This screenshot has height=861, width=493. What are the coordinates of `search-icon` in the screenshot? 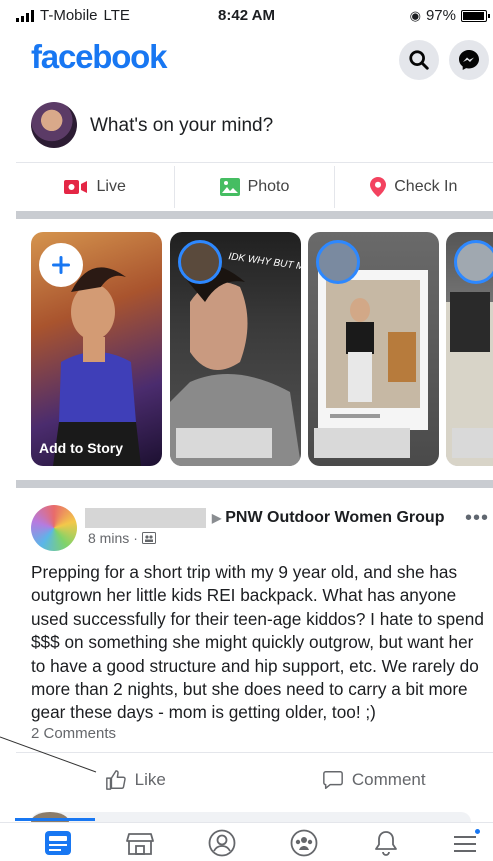 It's located at (419, 60).